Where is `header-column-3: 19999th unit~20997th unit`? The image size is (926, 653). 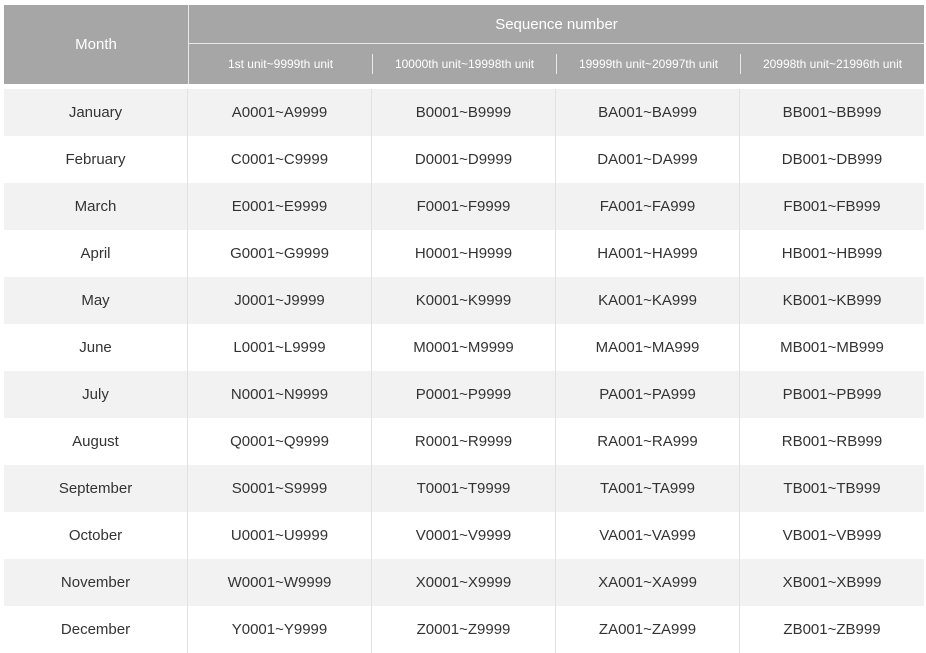 header-column-3: 19999th unit~20997th unit is located at coordinates (648, 64).